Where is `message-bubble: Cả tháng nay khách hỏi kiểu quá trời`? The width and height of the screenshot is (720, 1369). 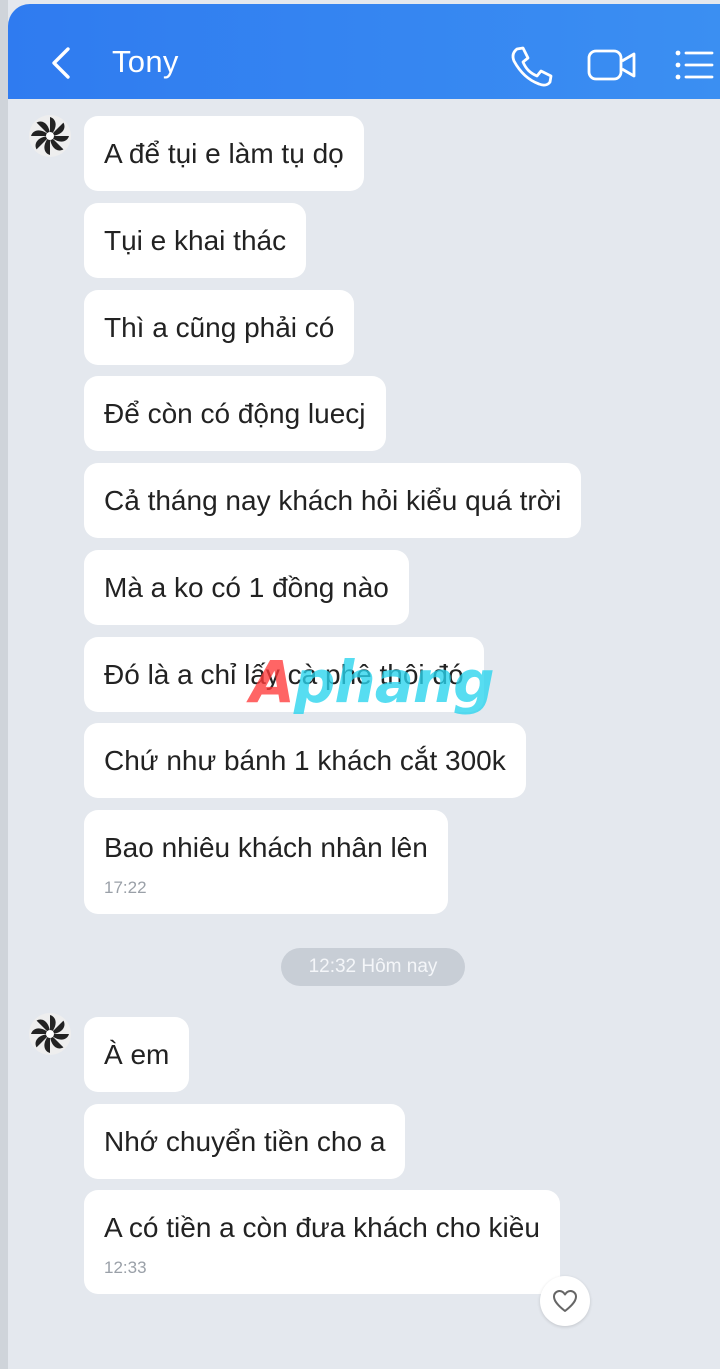 message-bubble: Cả tháng nay khách hỏi kiểu quá trời is located at coordinates (333, 500).